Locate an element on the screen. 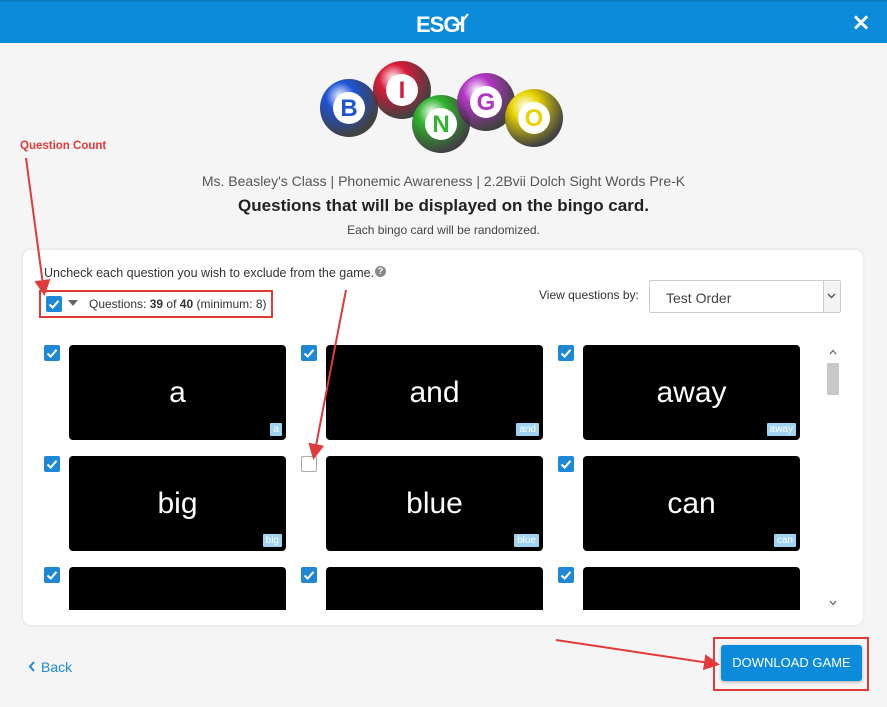 This screenshot has width=887, height=707. question-word: can is located at coordinates (691, 503).